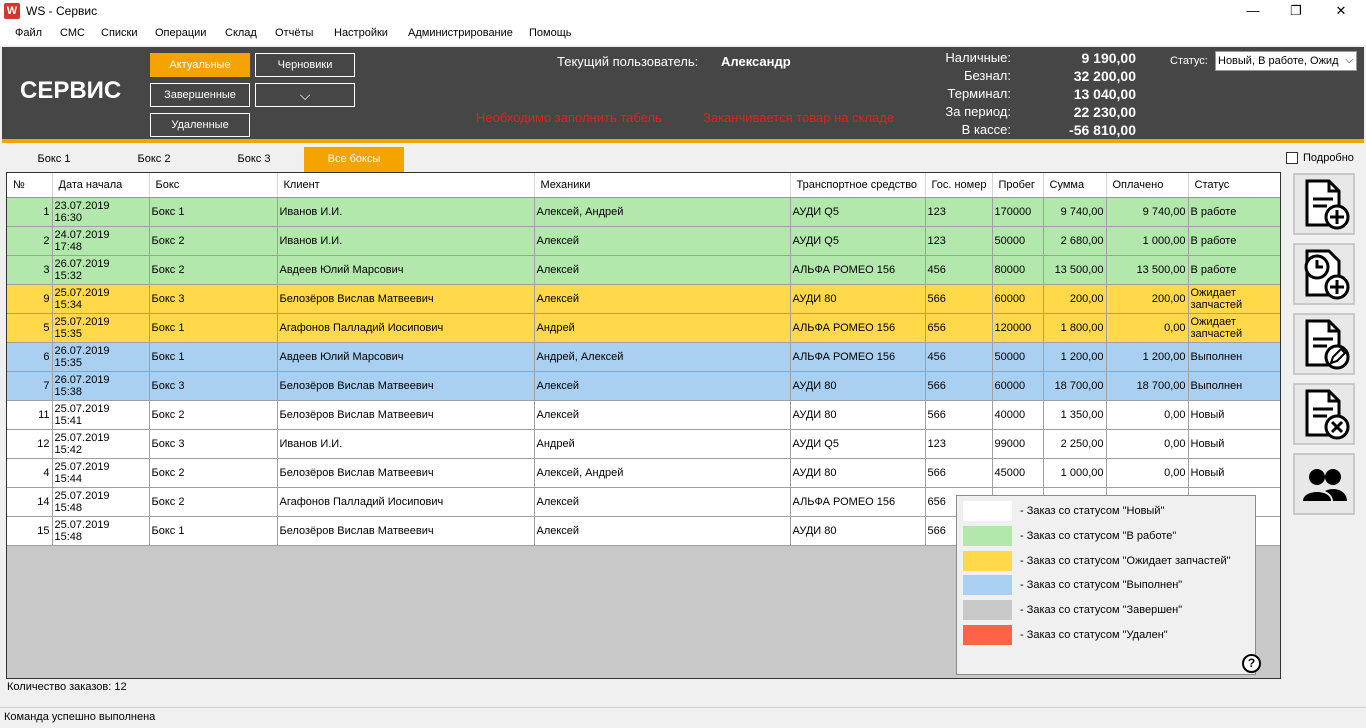 The width and height of the screenshot is (1366, 728). What do you see at coordinates (569, 117) in the screenshot?
I see `warning-timesheet: Необходимо заполнить табель` at bounding box center [569, 117].